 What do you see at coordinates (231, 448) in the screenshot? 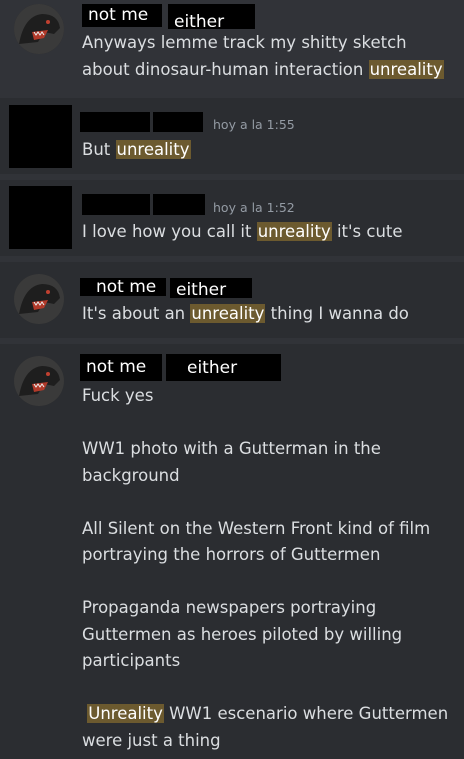
I see `message-line: WW1 photo with a Gutterman in the` at bounding box center [231, 448].